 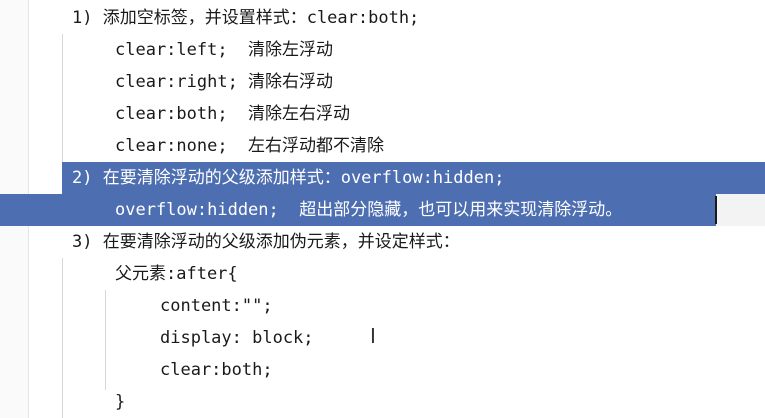 I want to click on code-line-10: content:"";, so click(x=216, y=306).